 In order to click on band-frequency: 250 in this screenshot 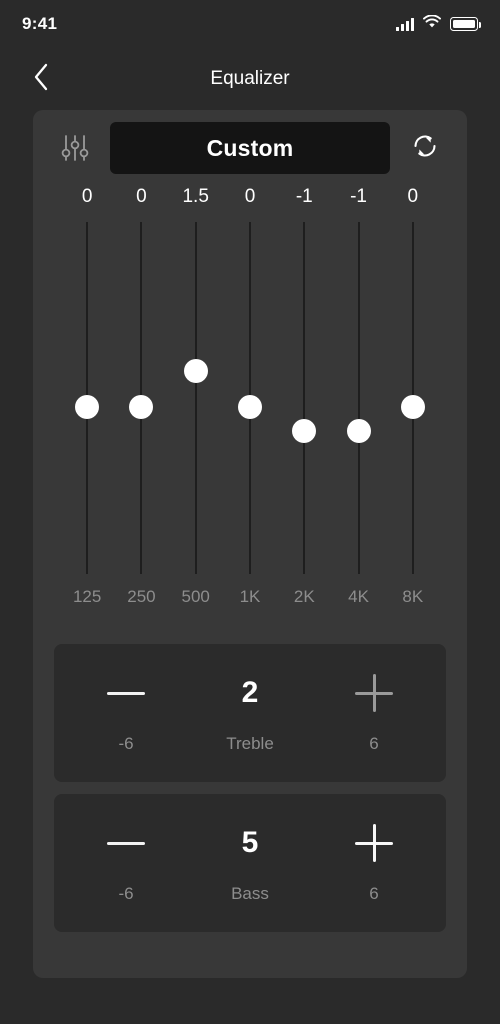, I will do `click(141, 596)`.